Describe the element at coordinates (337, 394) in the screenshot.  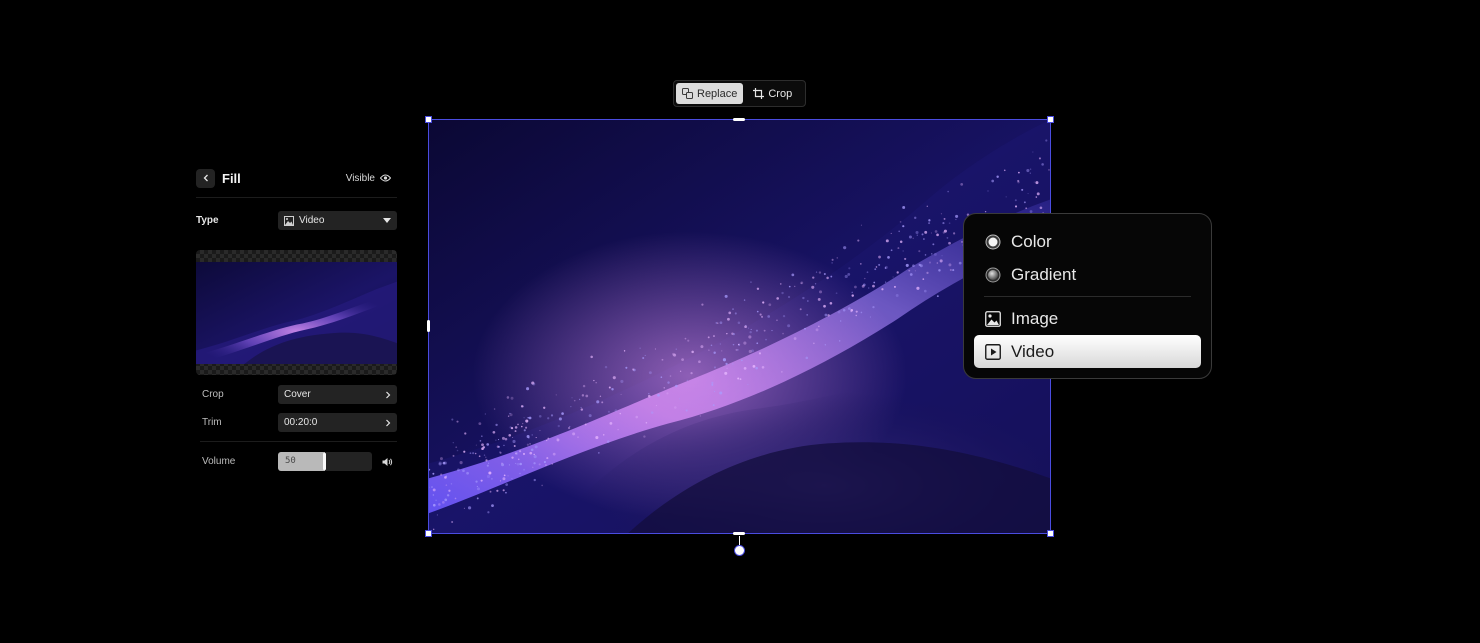
I see `crop-select: Cover` at that location.